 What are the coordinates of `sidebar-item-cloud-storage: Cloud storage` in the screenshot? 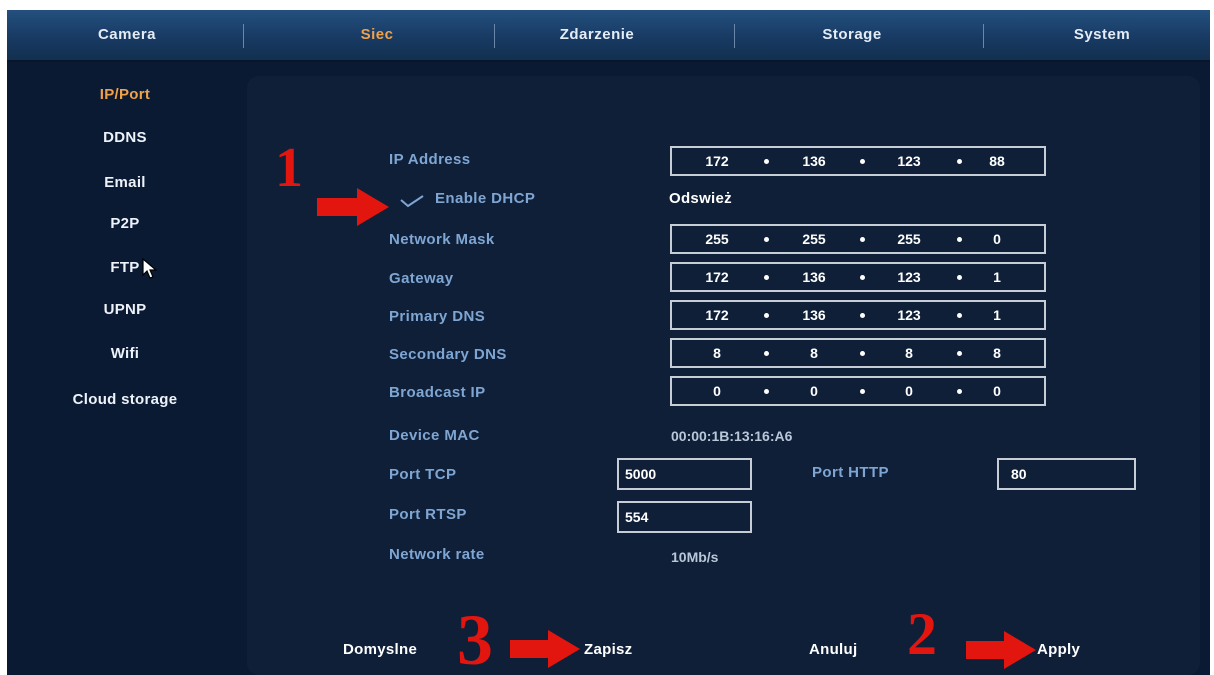 It's located at (125, 399).